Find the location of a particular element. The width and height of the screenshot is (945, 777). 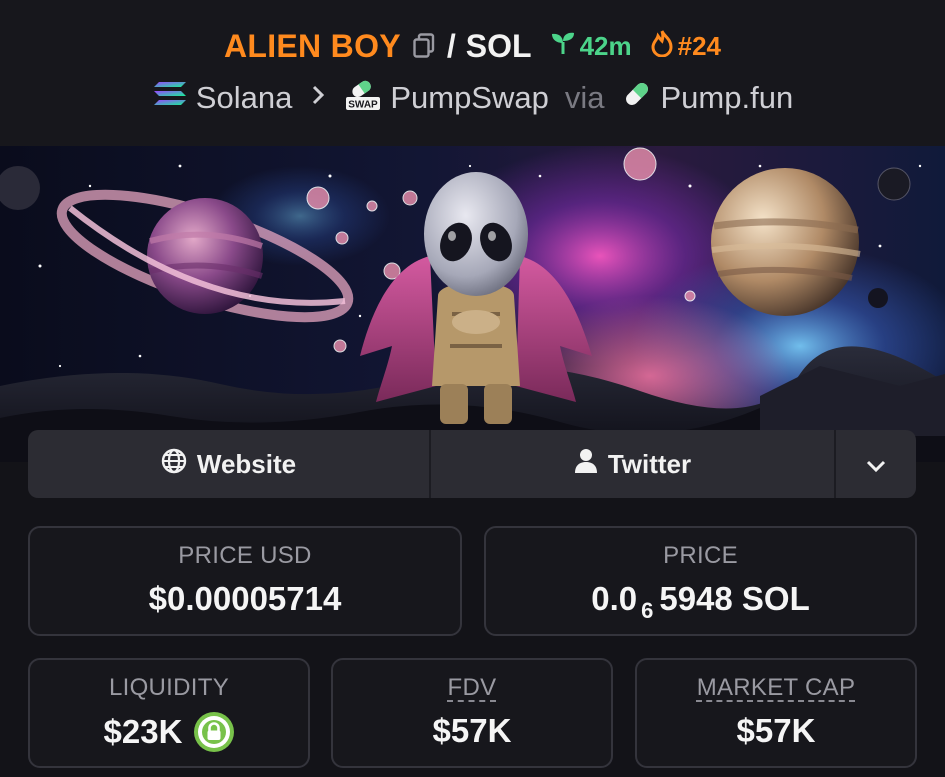

price-native-prefix: 0.0 is located at coordinates (614, 598).